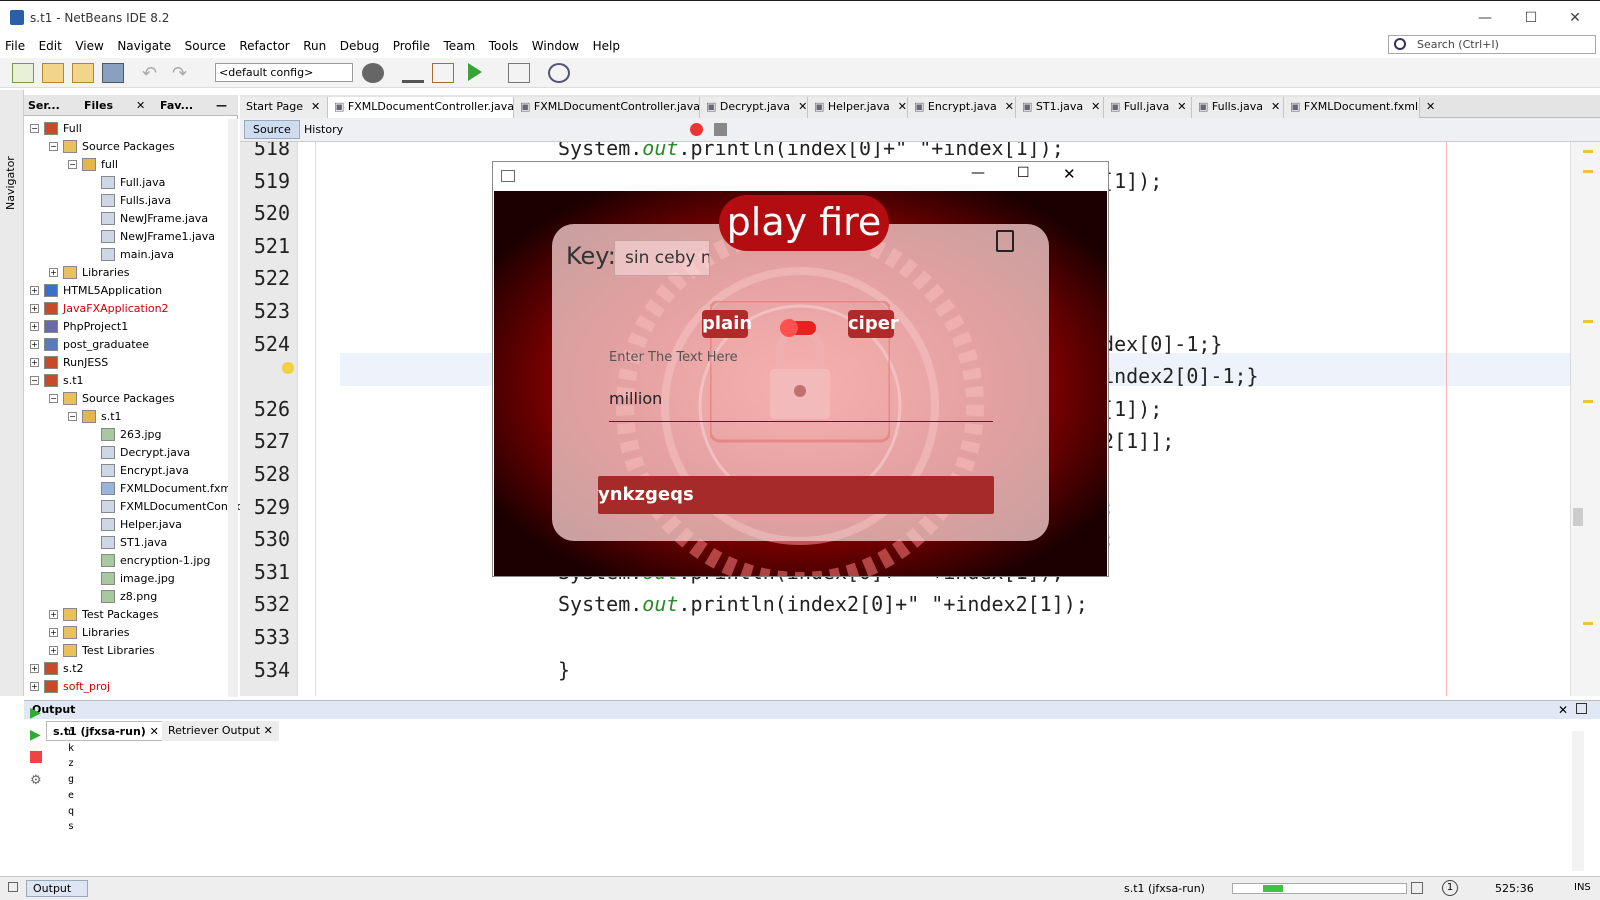 The width and height of the screenshot is (1600, 900). What do you see at coordinates (113, 73) in the screenshot?
I see `save-all-icon` at bounding box center [113, 73].